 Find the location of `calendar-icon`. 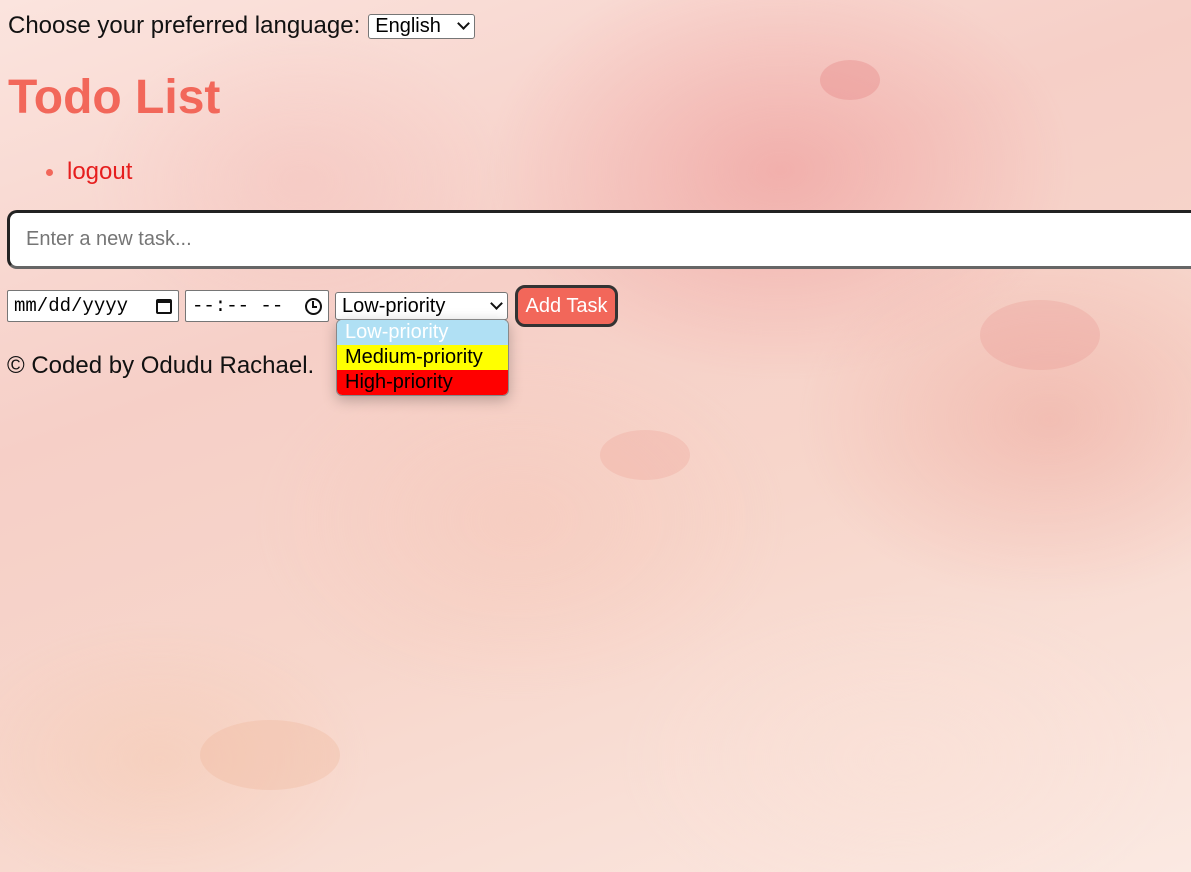

calendar-icon is located at coordinates (164, 306).